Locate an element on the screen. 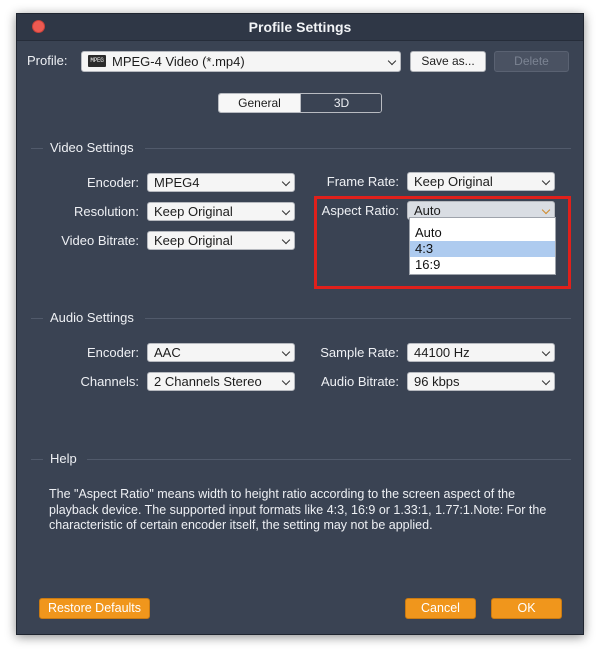  audio-bitrate-value: 96 kbps is located at coordinates (437, 381).